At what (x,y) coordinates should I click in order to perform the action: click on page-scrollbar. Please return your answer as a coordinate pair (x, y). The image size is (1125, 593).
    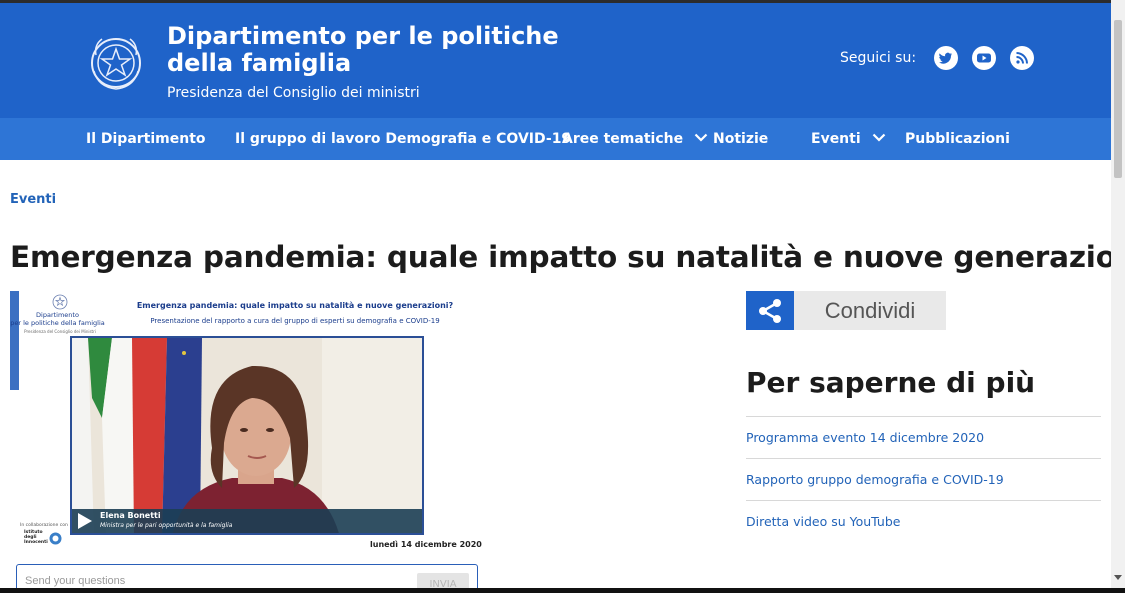
    Looking at the image, I should click on (1118, 296).